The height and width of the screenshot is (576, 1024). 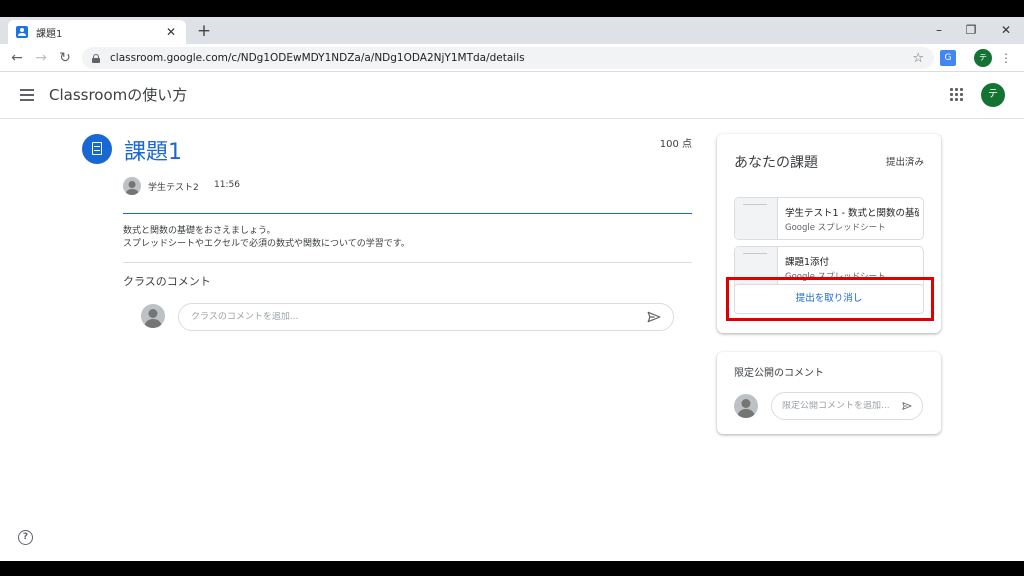 I want to click on author-name: 学生テスト2, so click(x=173, y=188).